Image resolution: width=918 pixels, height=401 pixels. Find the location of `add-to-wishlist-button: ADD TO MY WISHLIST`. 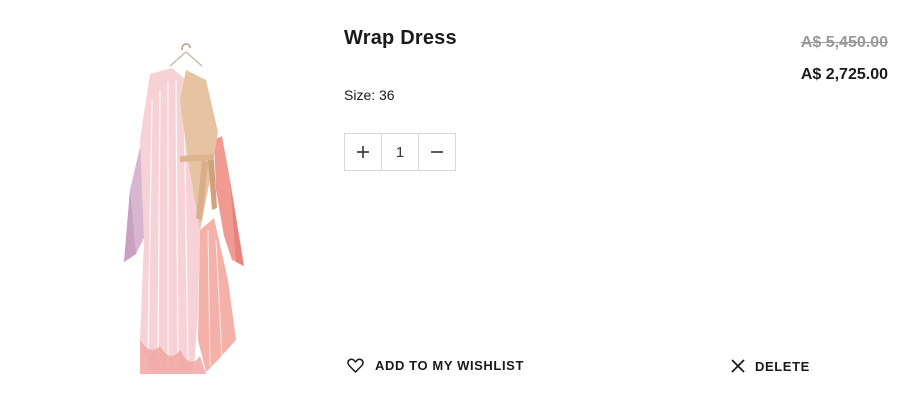

add-to-wishlist-button: ADD TO MY WISHLIST is located at coordinates (435, 365).